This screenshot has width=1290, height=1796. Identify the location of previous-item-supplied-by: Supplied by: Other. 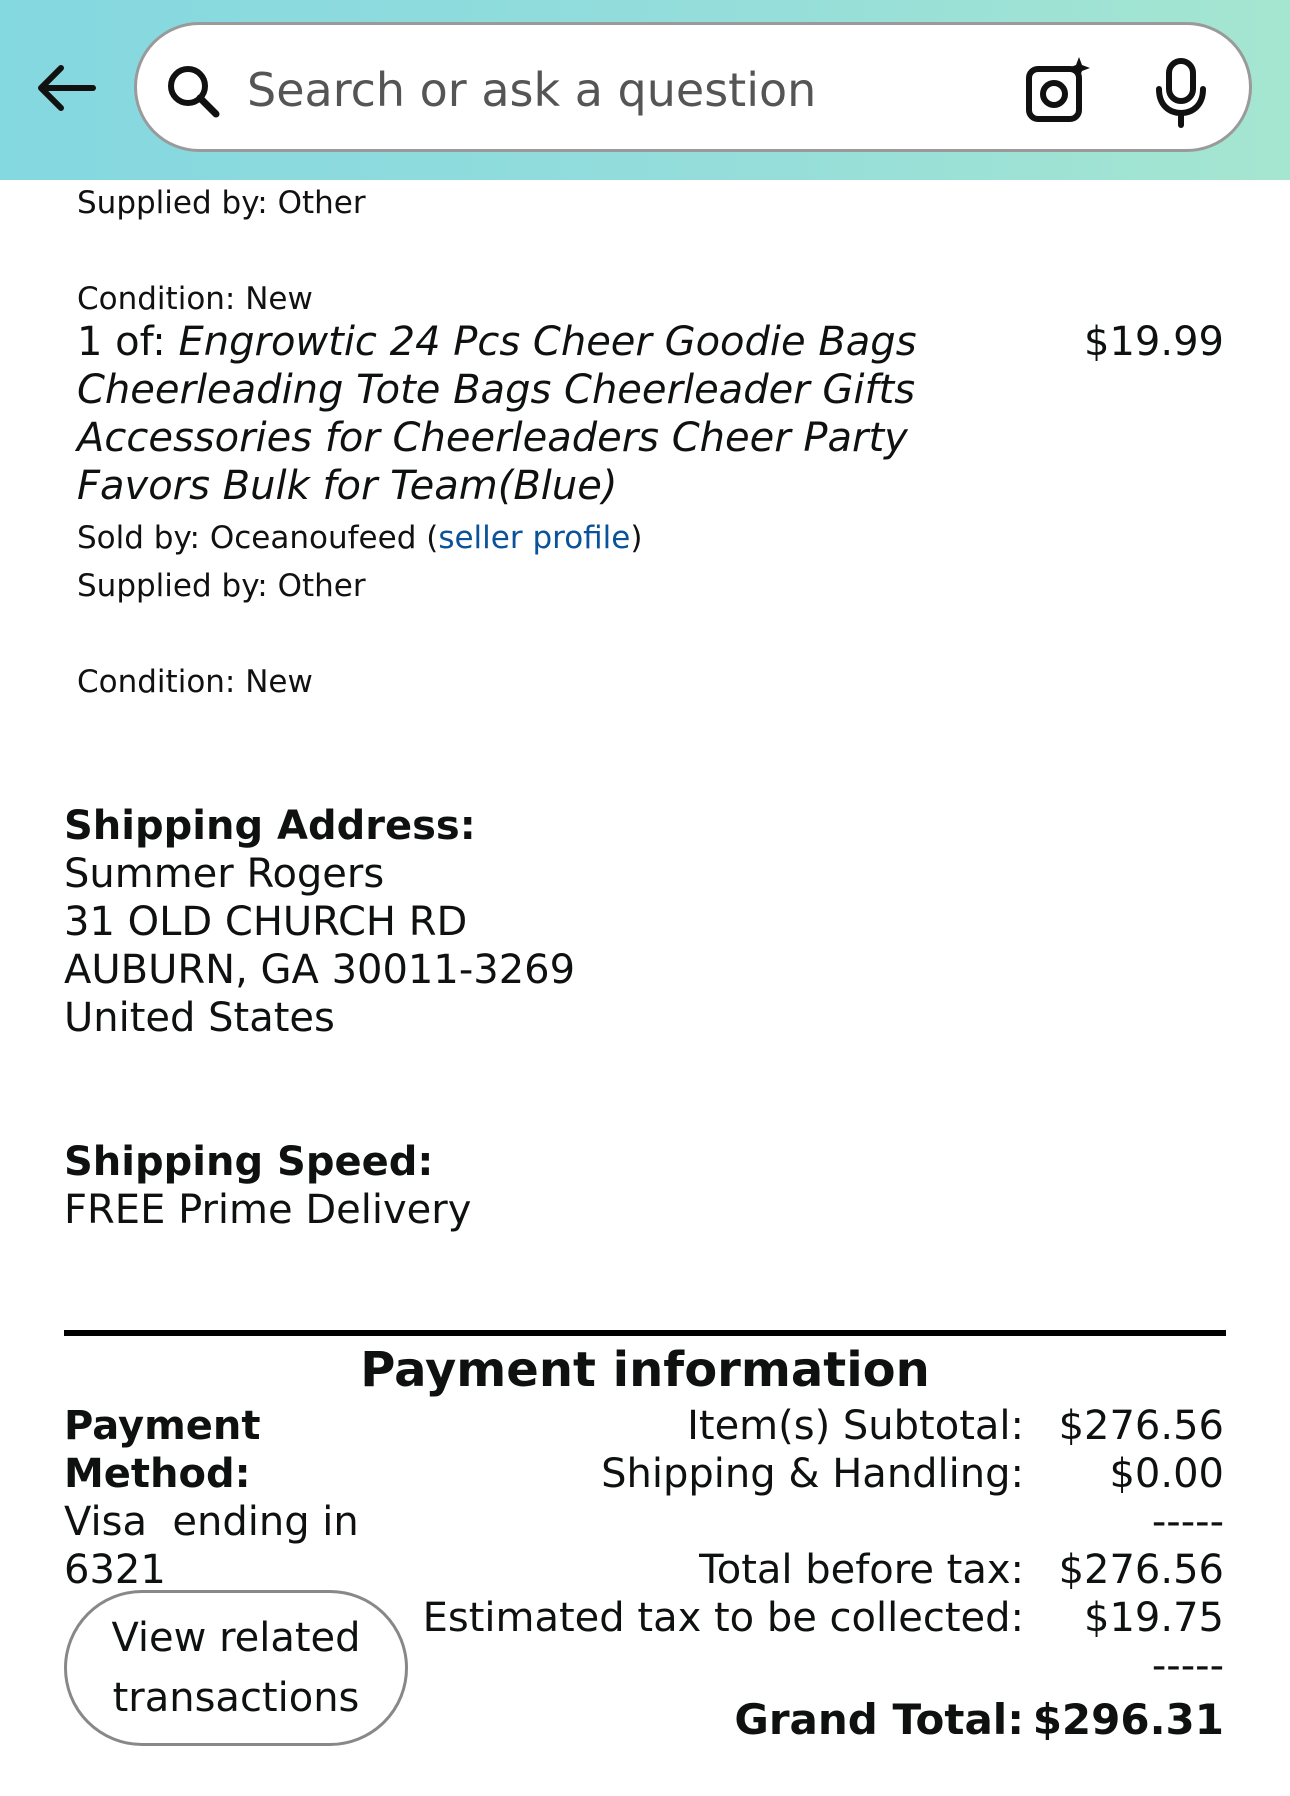
(221, 203).